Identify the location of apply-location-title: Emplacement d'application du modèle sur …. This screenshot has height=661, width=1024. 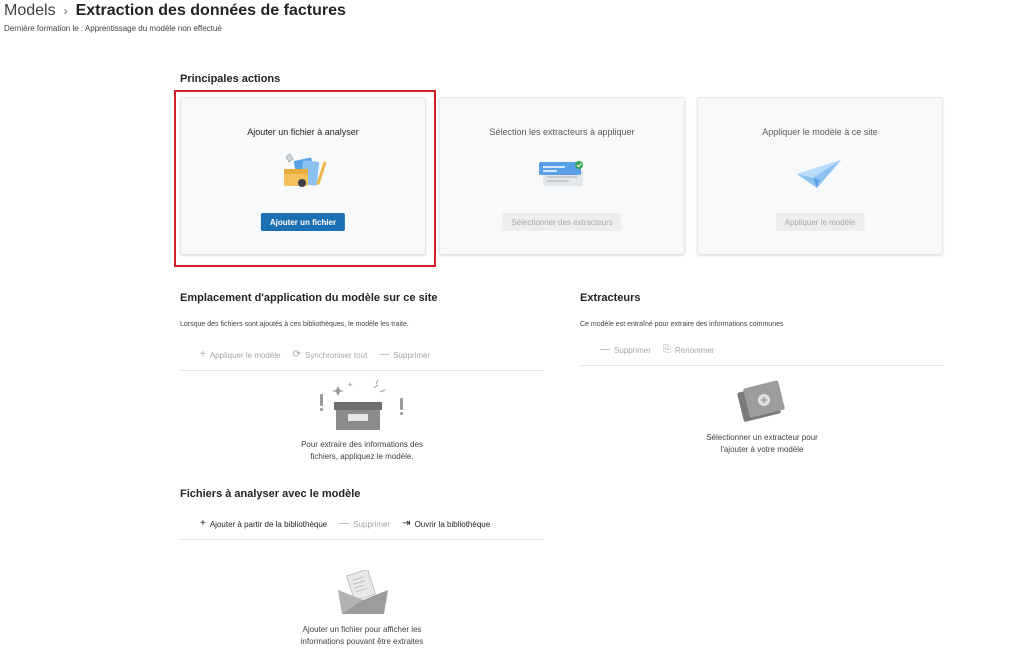
(309, 298).